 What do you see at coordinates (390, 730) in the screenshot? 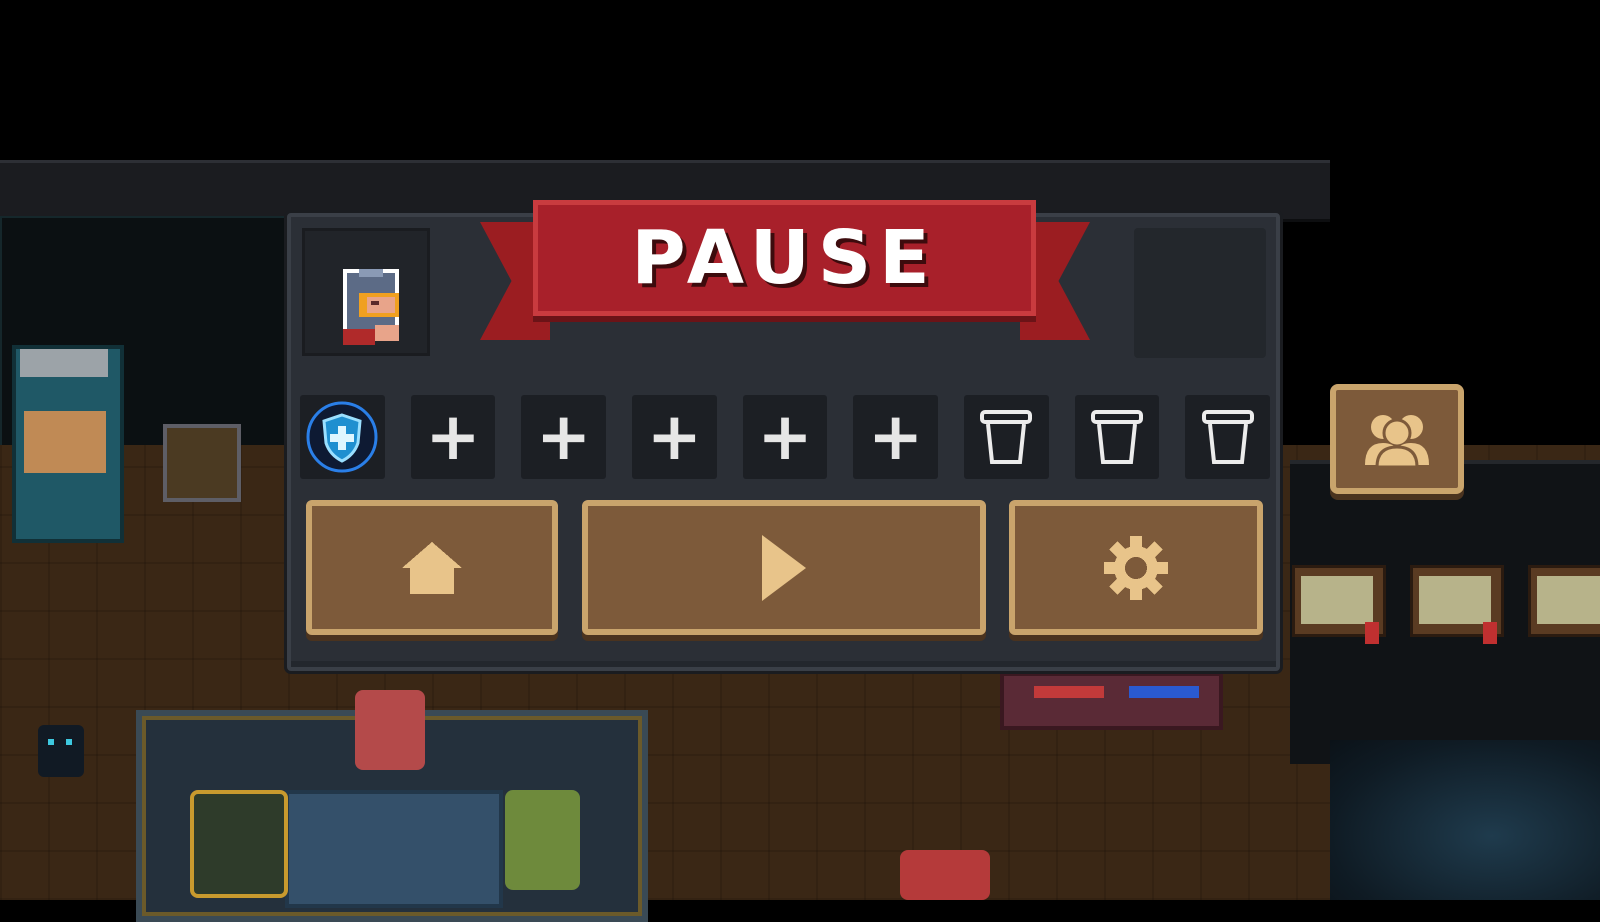
I see `npc-girl` at bounding box center [390, 730].